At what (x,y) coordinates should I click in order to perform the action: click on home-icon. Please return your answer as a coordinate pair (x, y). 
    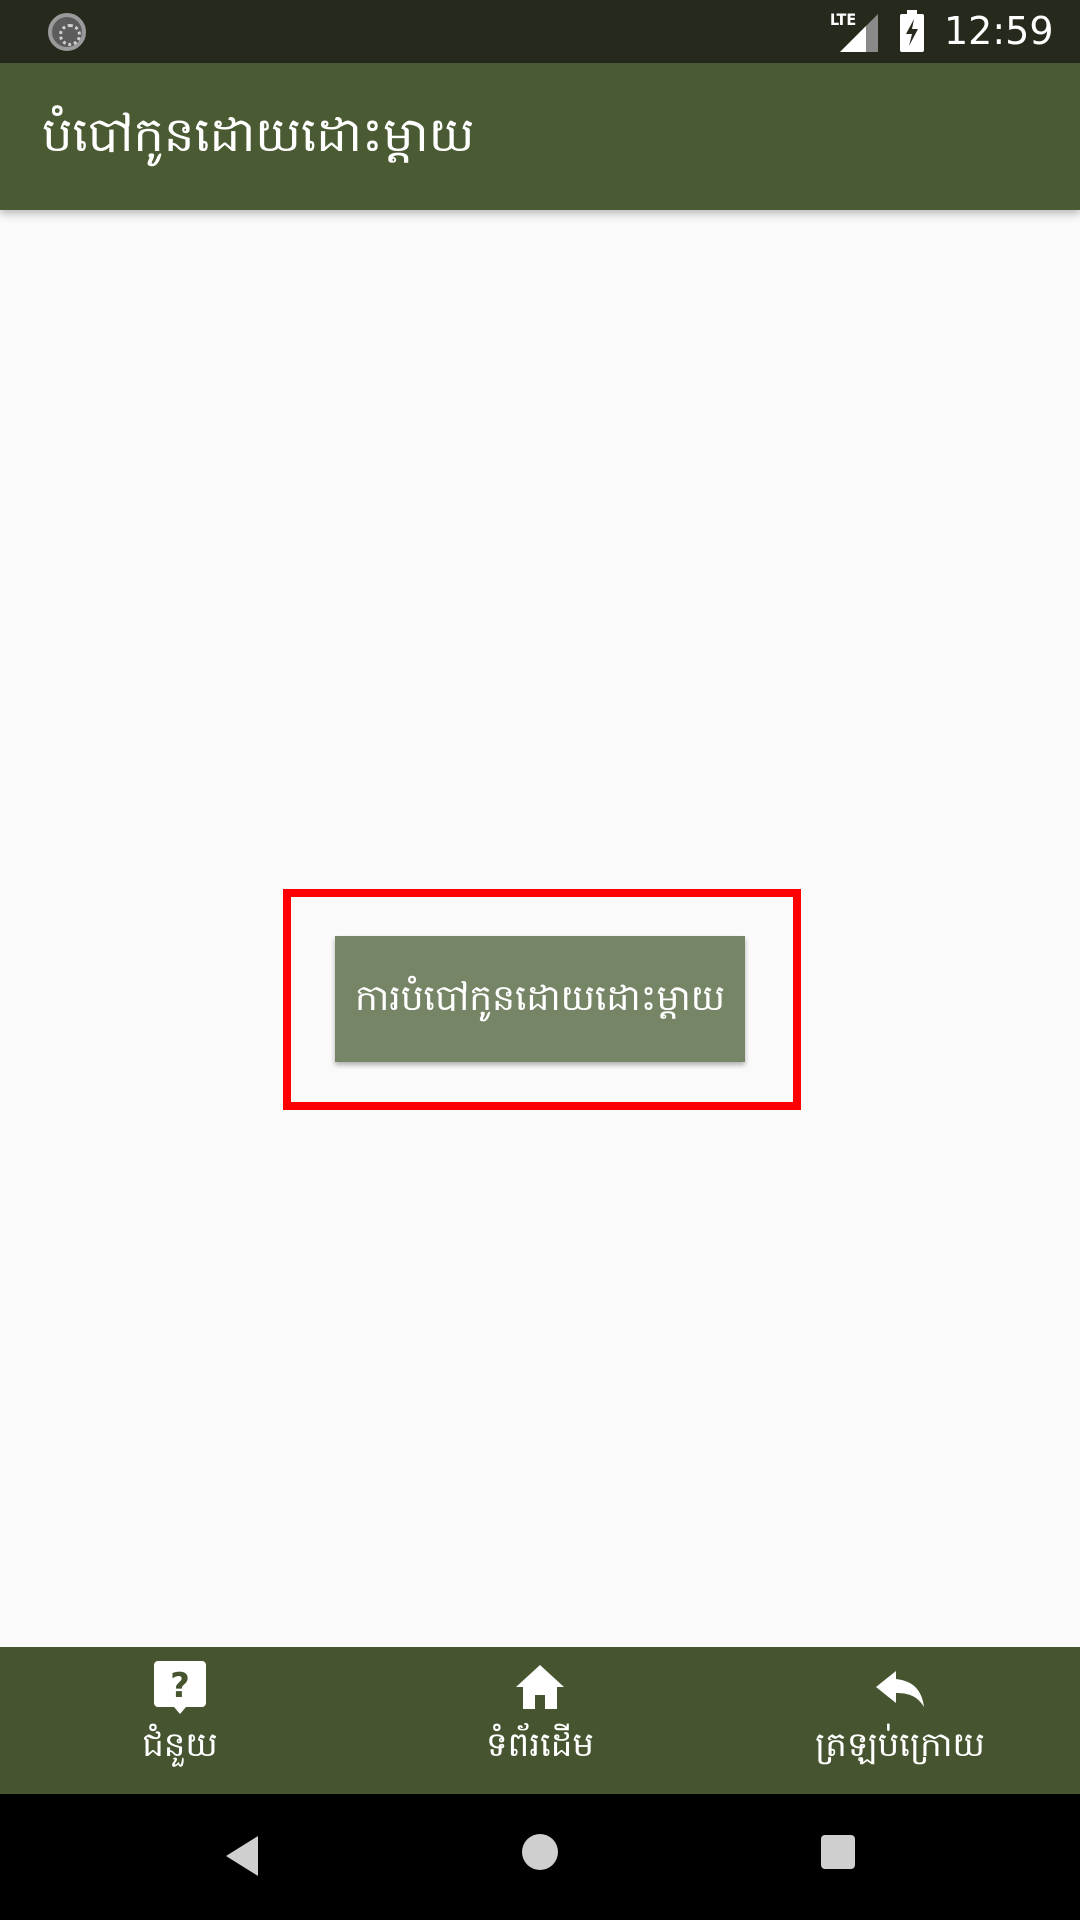
    Looking at the image, I should click on (540, 1687).